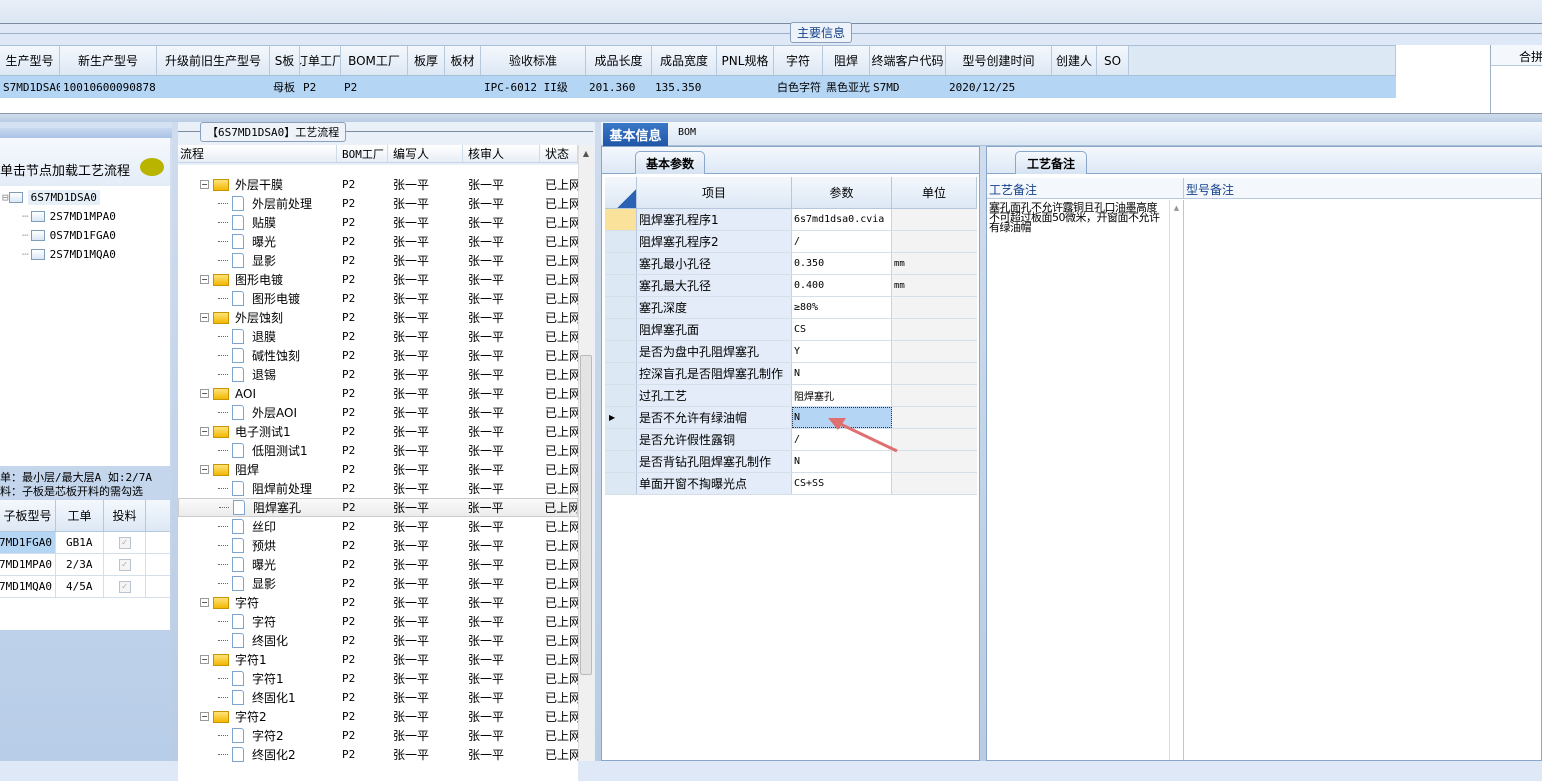  Describe the element at coordinates (842, 307) in the screenshot. I see `param-value: ≥80%` at that location.